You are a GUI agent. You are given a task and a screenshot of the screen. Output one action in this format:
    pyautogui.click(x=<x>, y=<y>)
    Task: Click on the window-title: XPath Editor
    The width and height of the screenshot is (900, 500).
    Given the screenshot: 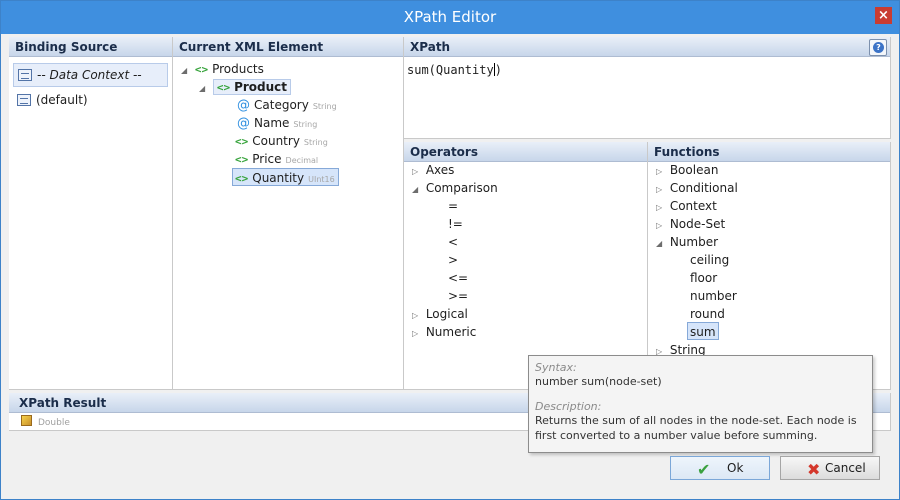 What is the action you would take?
    pyautogui.click(x=450, y=17)
    